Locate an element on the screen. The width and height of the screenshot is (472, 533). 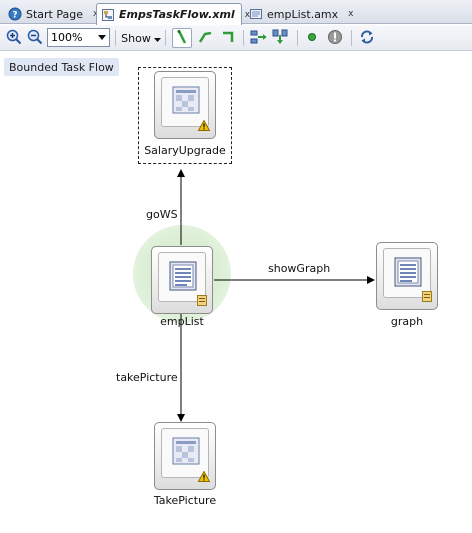
node-take-picture is located at coordinates (185, 456).